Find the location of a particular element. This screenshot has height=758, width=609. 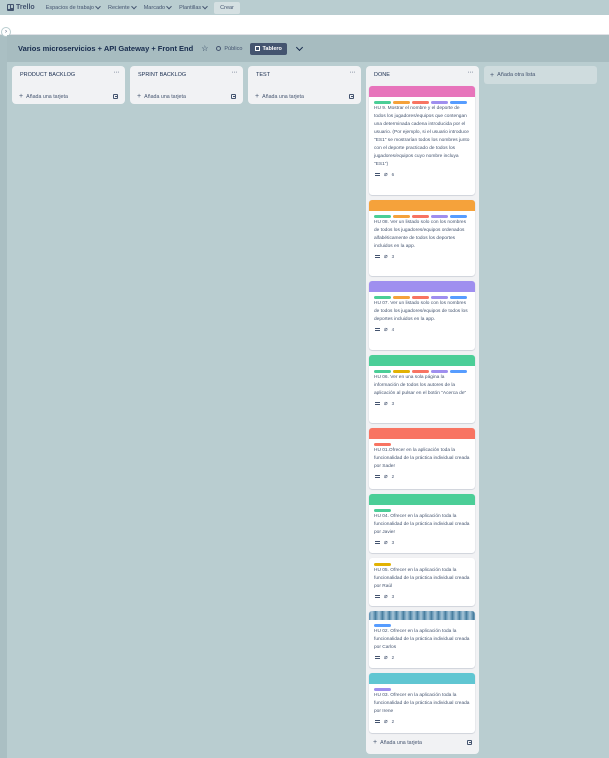

nav-recent: Reciente is located at coordinates (122, 7).